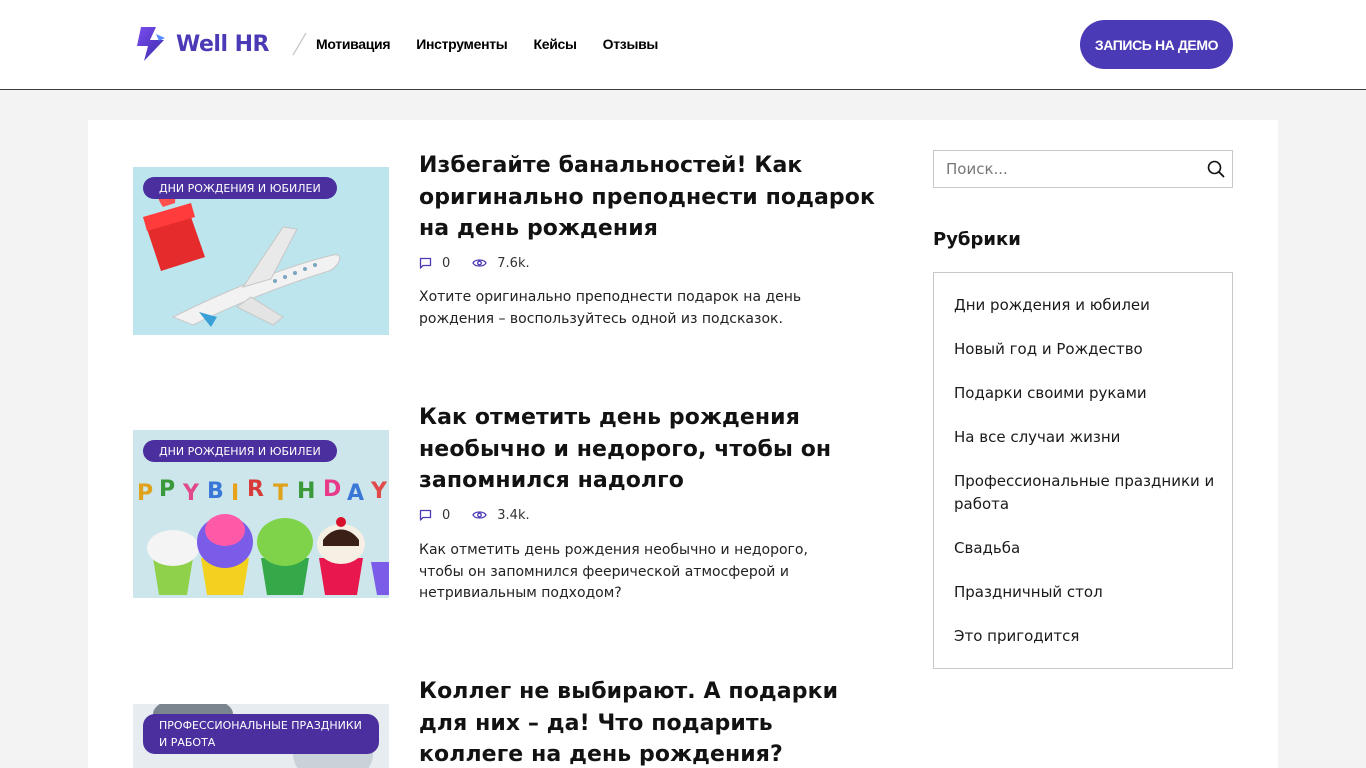 The width and height of the screenshot is (1366, 768). I want to click on rubric-item-professional: Профессиональные праздники и работа, so click(1089, 493).